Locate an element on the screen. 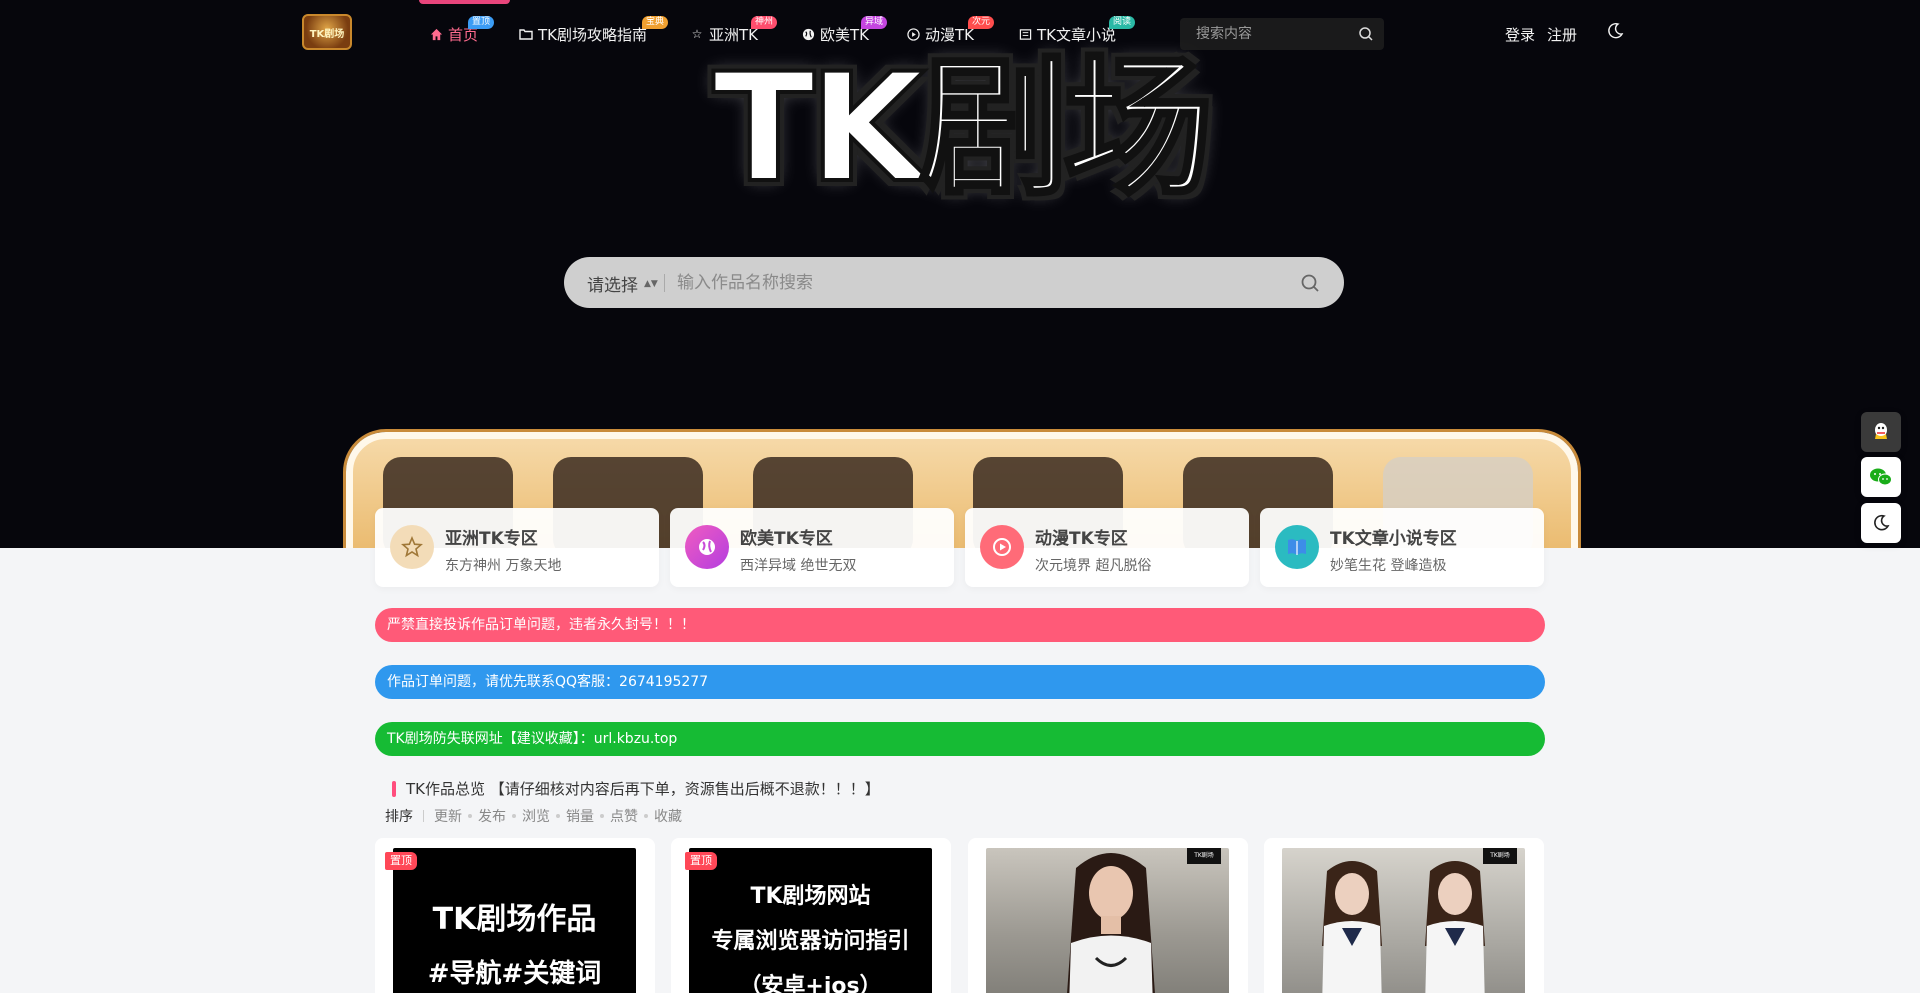  category-card-europe: 欧美TK专区 西洋异域 绝世无双 is located at coordinates (812, 547).